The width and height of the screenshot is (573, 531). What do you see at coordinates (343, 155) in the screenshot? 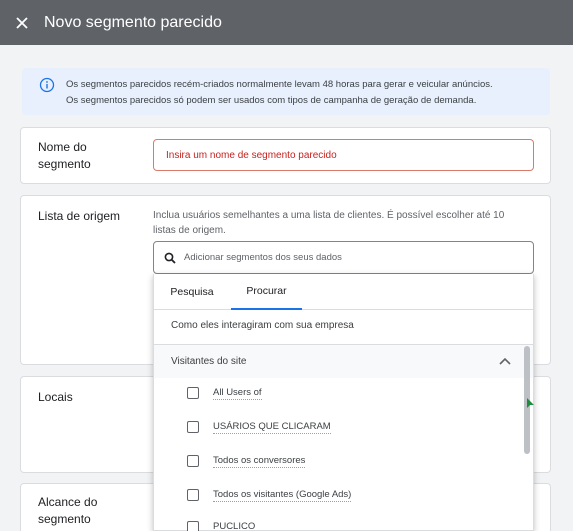
I see `segment-name-input: Insira um nome de segmento parecido` at bounding box center [343, 155].